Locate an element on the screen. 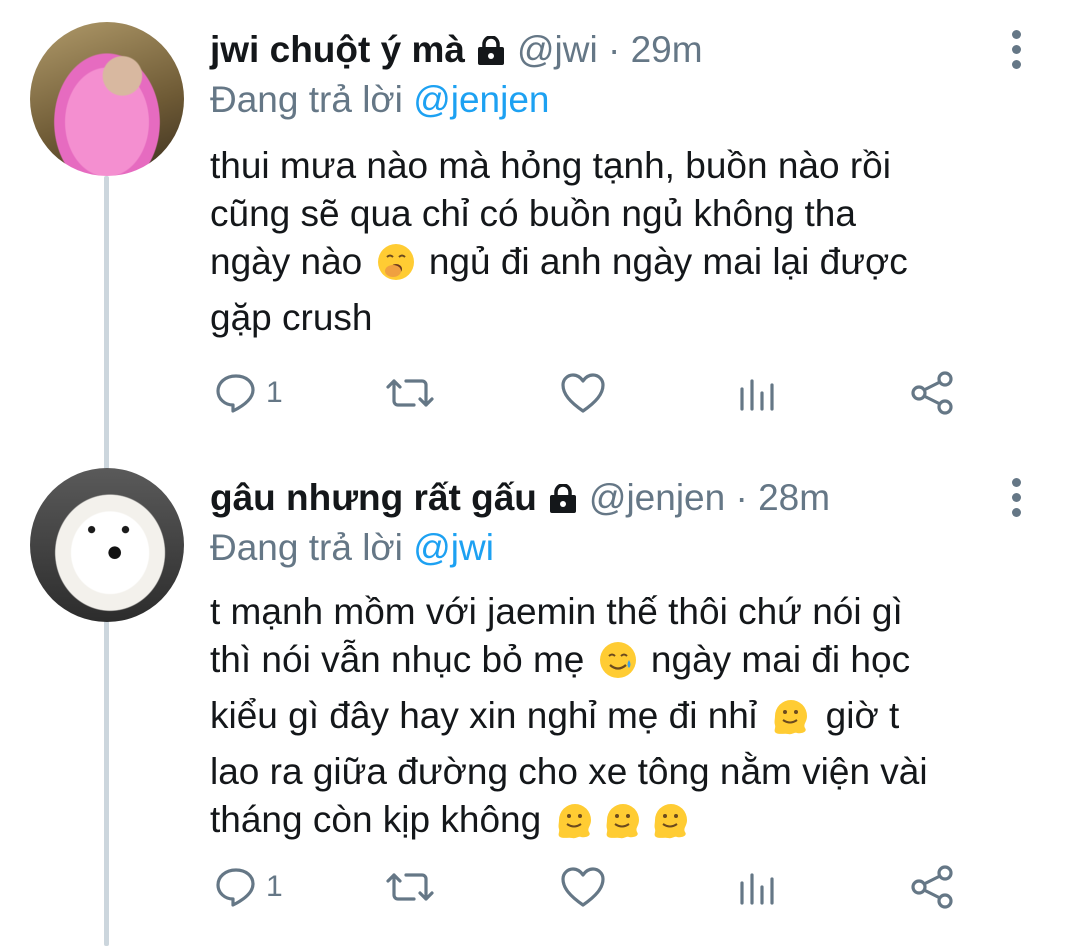 The image size is (1080, 946). tweet-header: jwi chuột ý mà @jwi · 29m is located at coordinates (456, 50).